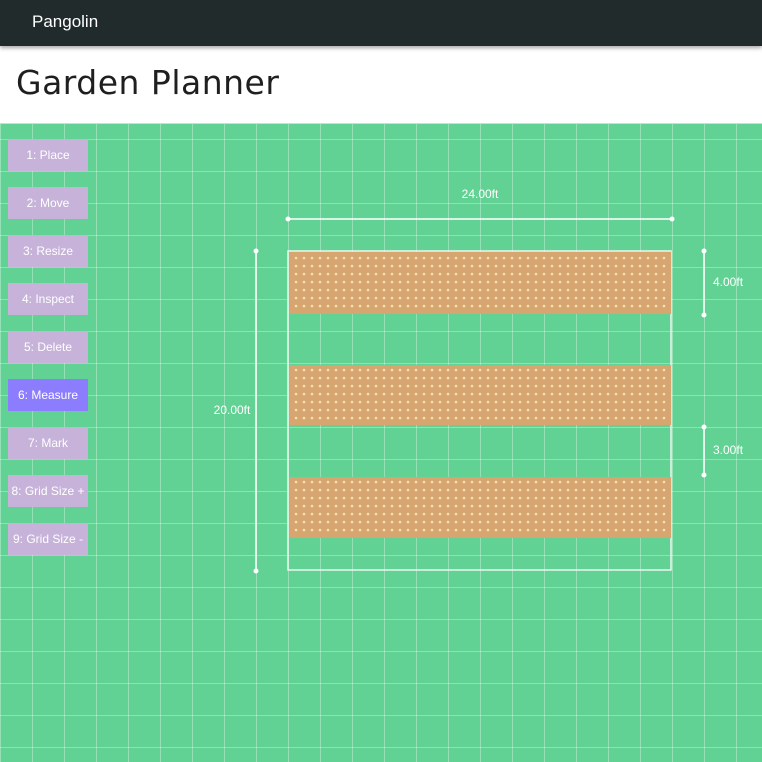 This screenshot has height=762, width=762. What do you see at coordinates (48, 347) in the screenshot?
I see `tool-delete-button: 5: Delete` at bounding box center [48, 347].